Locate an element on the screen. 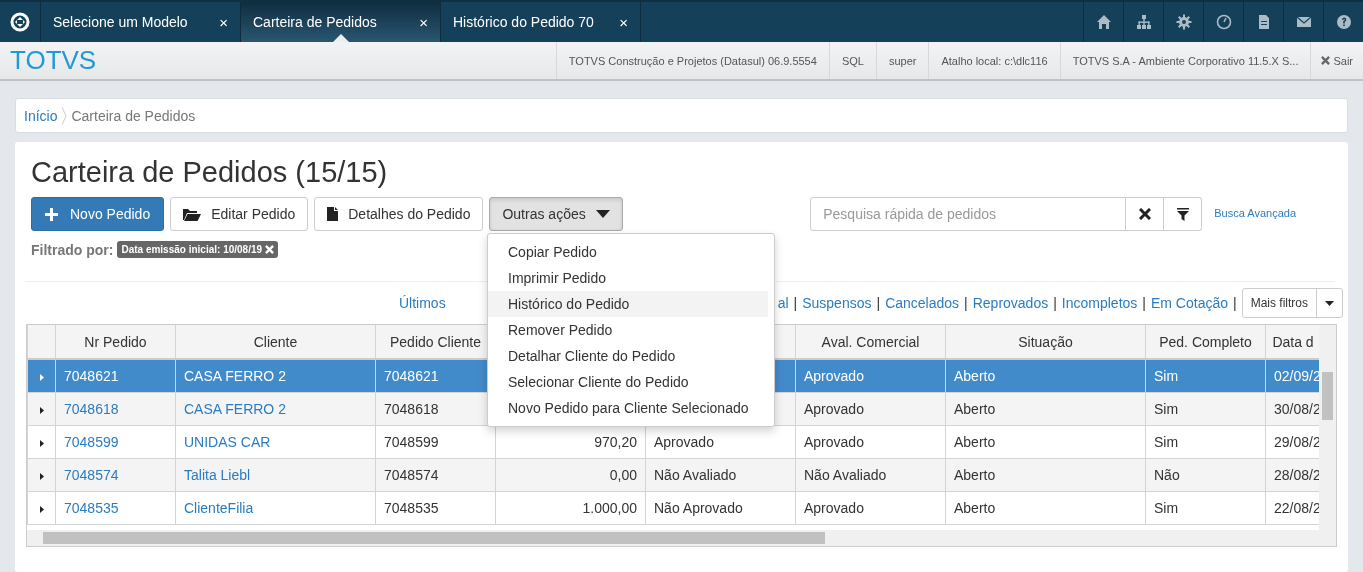  table-cell: Não is located at coordinates (1205, 475).